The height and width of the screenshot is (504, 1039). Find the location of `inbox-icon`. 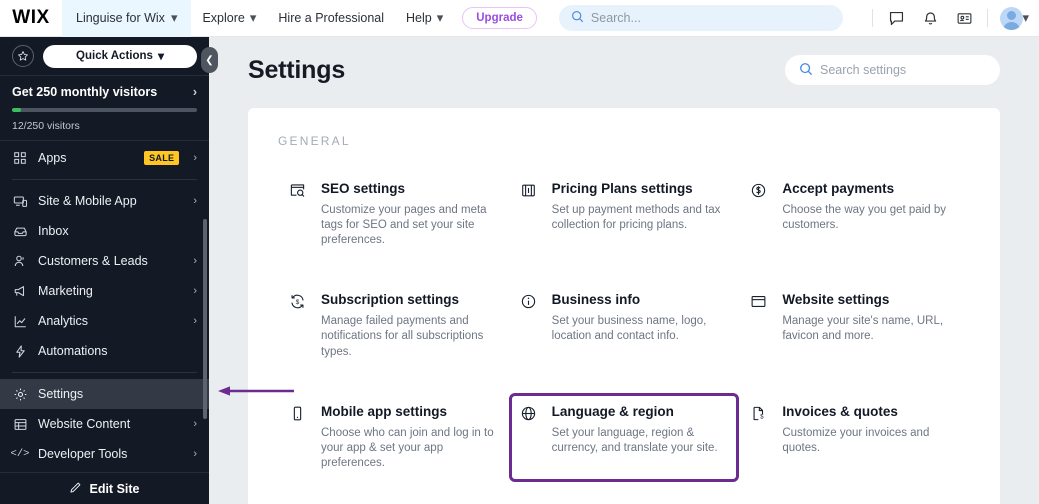

inbox-icon is located at coordinates (20, 231).